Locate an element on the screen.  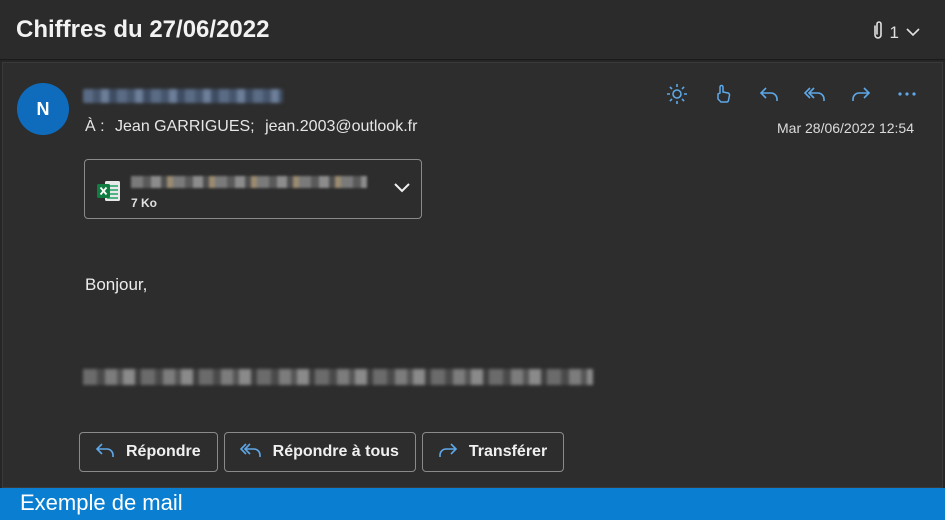
attachment-card: 7 Ko is located at coordinates (253, 189).